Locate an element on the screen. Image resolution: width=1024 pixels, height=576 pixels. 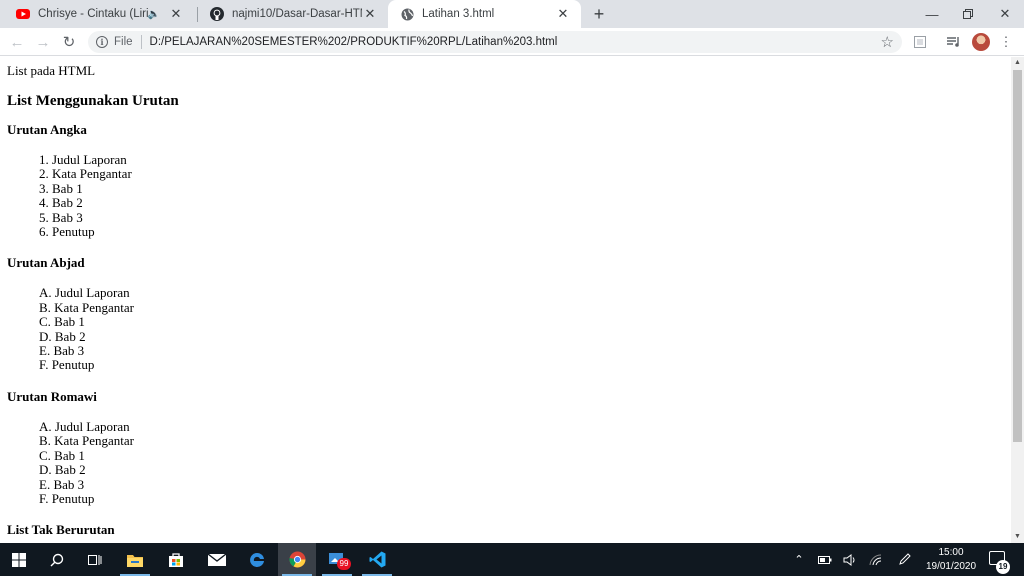
list-item: 6. Penutup is located at coordinates (525, 232).